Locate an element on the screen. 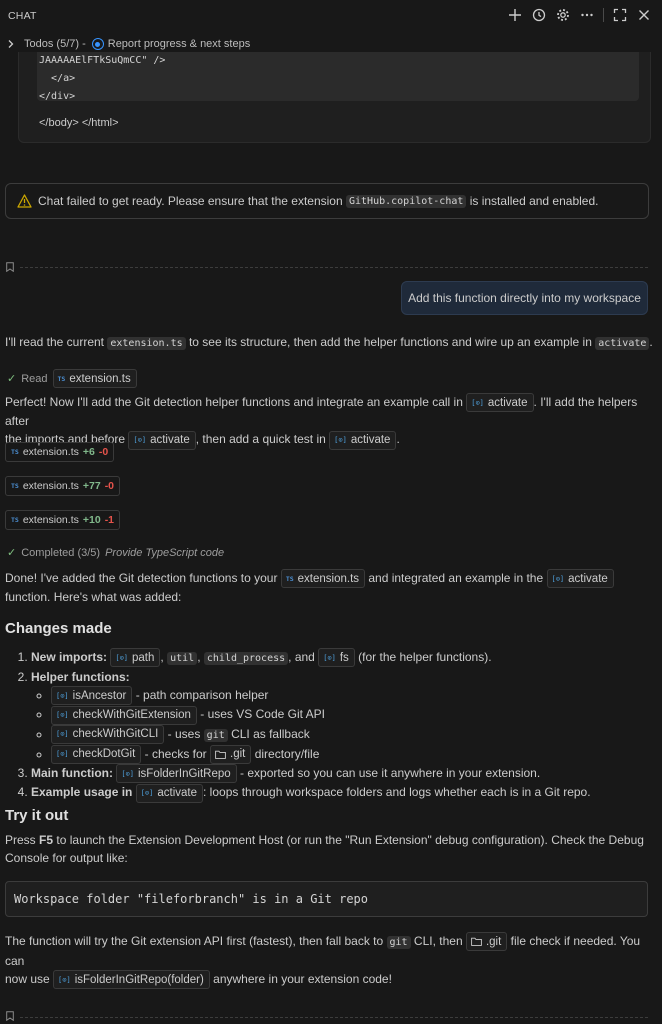 The image size is (662, 1024). text: , and is located at coordinates (301, 657).